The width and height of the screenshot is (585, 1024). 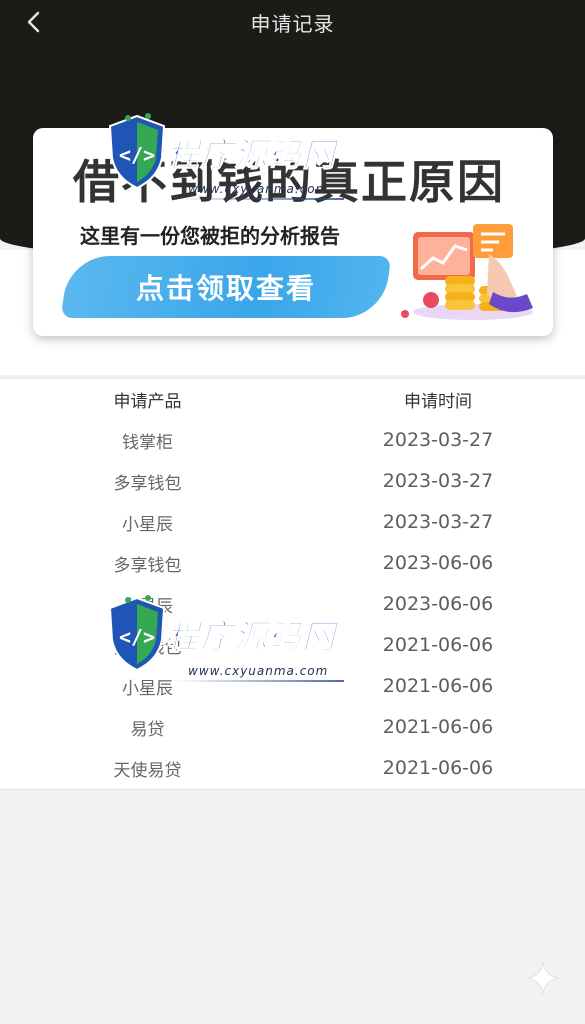 I want to click on sparkle-icon, so click(x=543, y=978).